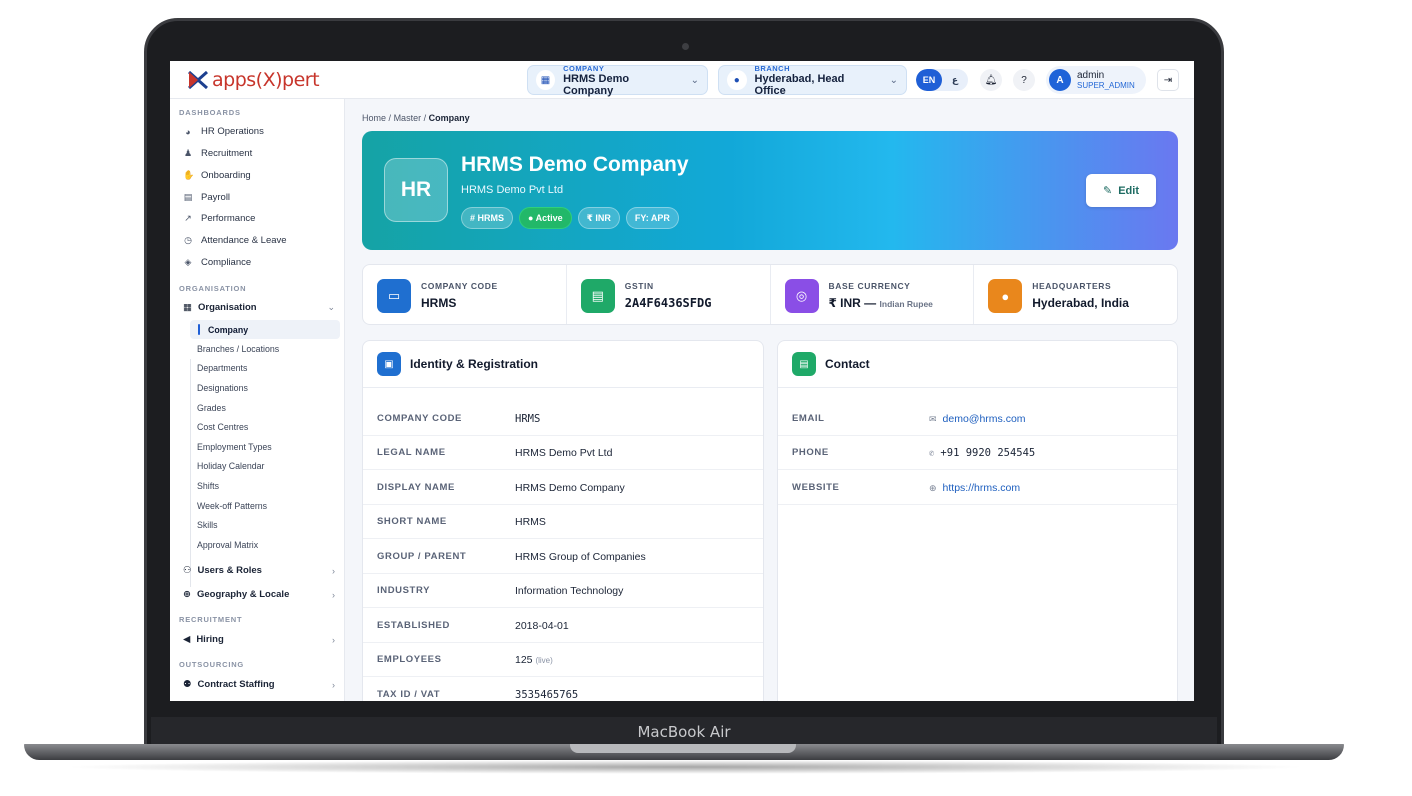  I want to click on camera-dot, so click(685, 46).